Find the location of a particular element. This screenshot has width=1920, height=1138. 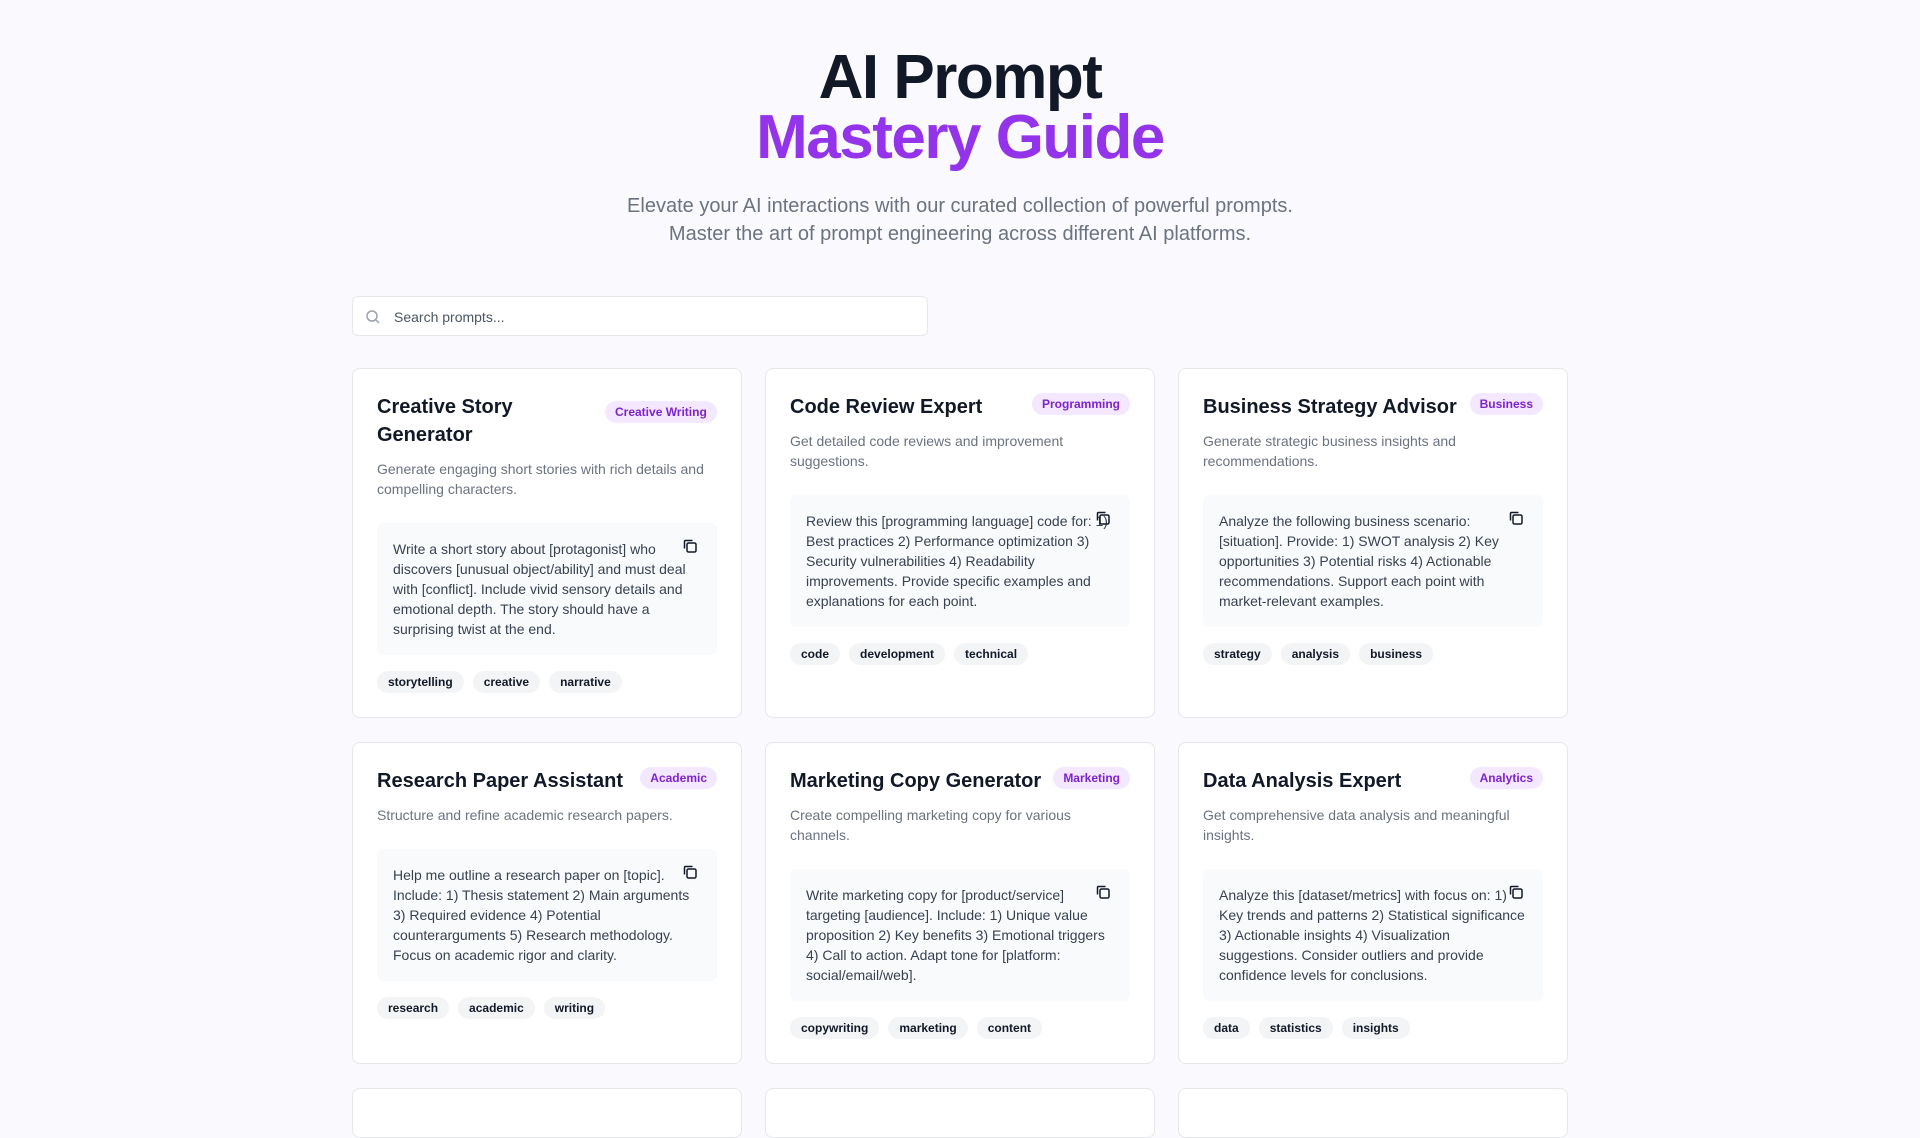

tag: content is located at coordinates (1009, 1028).